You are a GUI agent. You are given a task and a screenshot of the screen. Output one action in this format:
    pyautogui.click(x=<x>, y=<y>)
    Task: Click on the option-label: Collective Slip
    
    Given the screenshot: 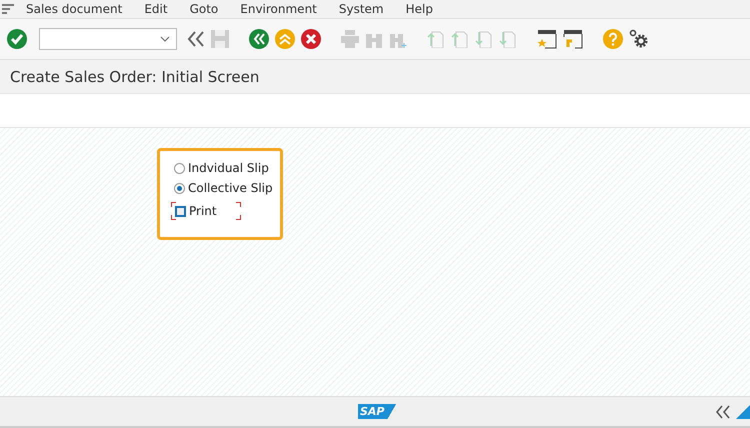 What is the action you would take?
    pyautogui.click(x=230, y=188)
    